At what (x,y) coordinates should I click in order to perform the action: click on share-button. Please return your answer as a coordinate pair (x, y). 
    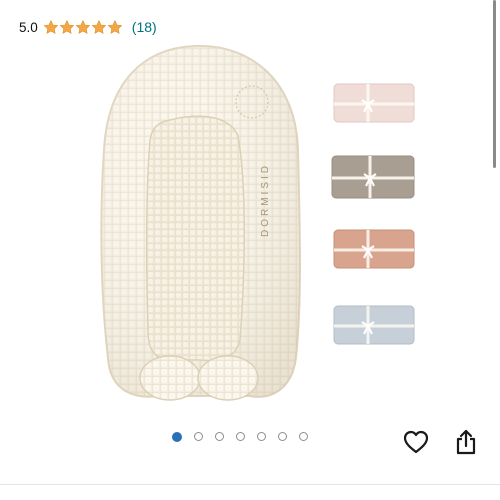
    Looking at the image, I should click on (466, 442).